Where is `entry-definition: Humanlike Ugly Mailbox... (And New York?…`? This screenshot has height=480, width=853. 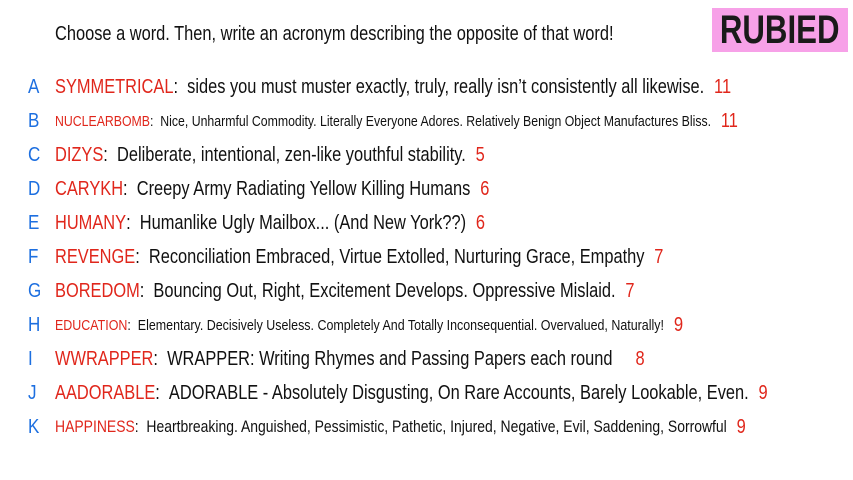
entry-definition: Humanlike Ugly Mailbox... (And New York?… is located at coordinates (303, 222).